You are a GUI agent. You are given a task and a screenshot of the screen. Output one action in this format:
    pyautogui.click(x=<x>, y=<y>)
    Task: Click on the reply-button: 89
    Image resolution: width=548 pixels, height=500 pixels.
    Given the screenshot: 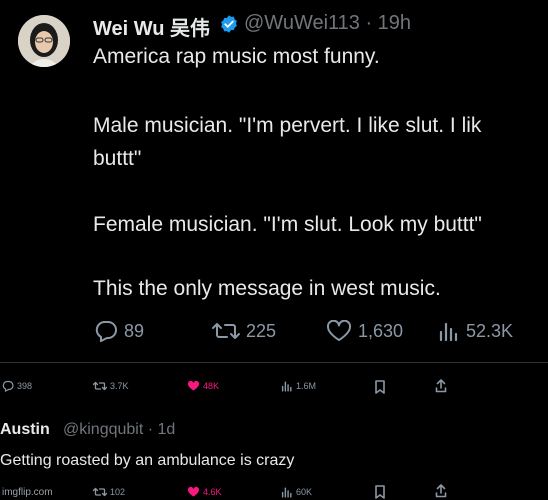 What is the action you would take?
    pyautogui.click(x=119, y=331)
    